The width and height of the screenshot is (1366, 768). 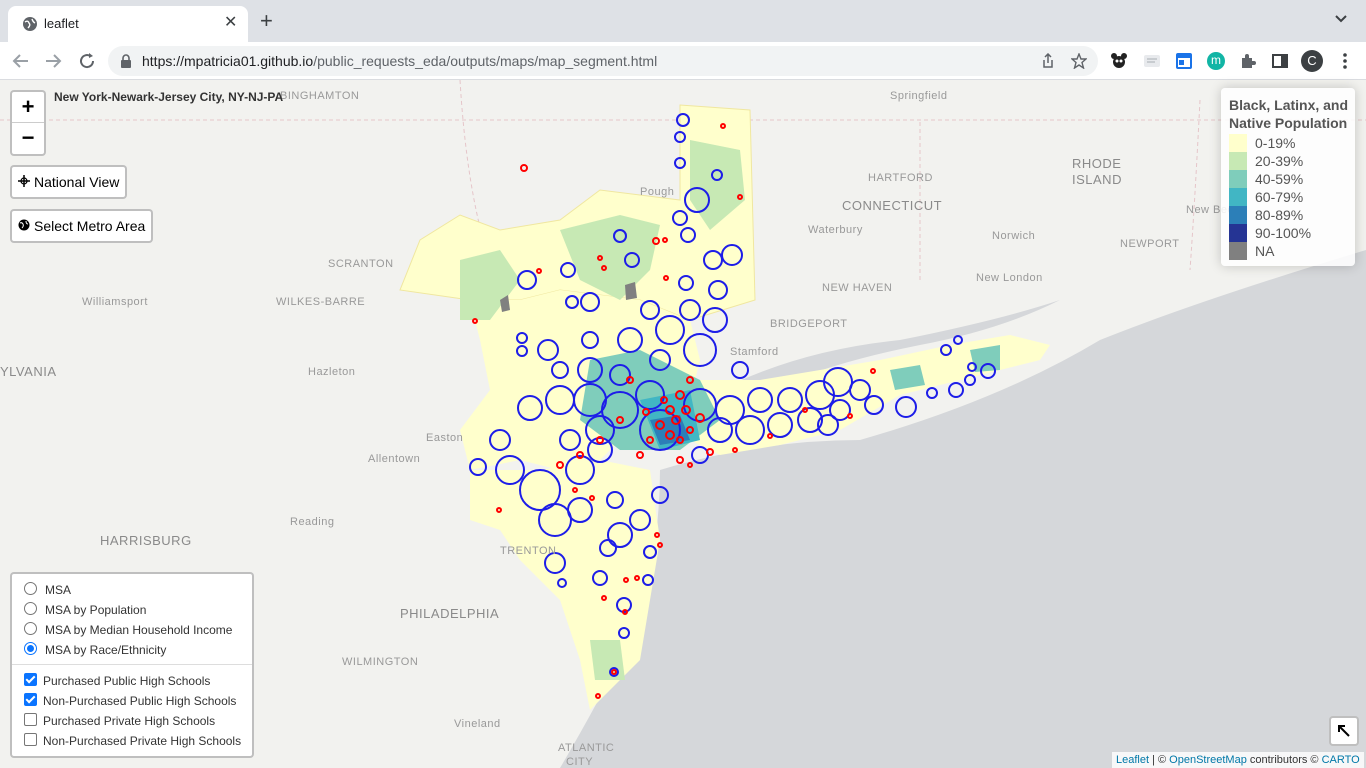 I want to click on place-label: BRIDGEPORT, so click(x=809, y=324).